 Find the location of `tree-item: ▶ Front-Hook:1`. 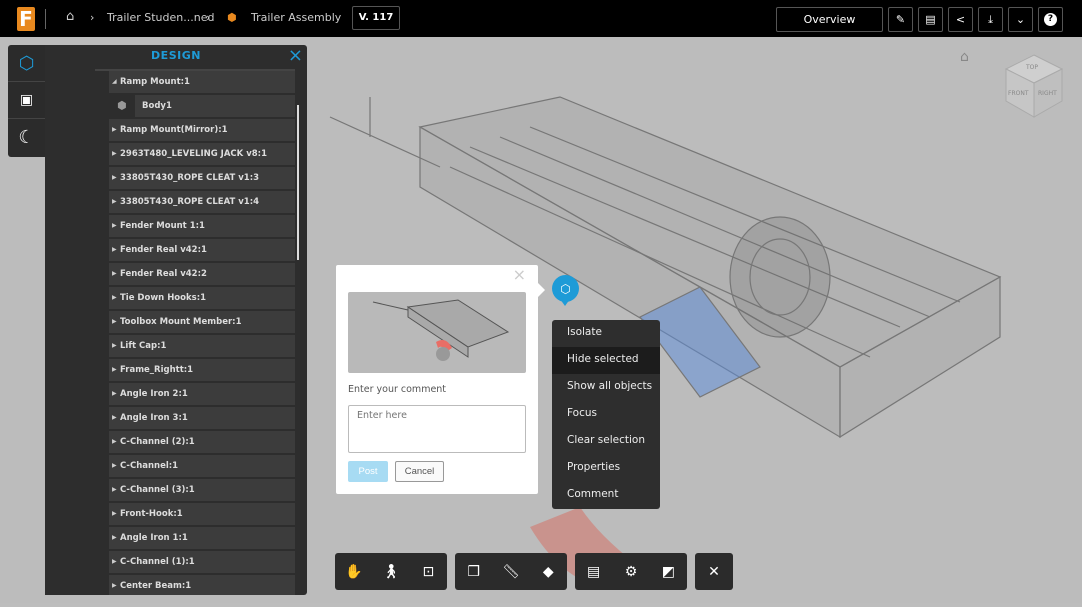

tree-item: ▶ Front-Hook:1 is located at coordinates (202, 514).